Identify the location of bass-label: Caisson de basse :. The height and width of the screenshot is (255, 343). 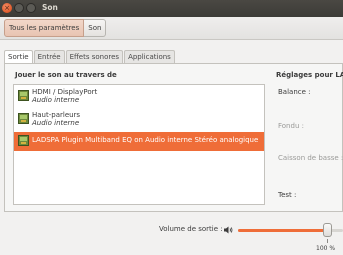
(310, 158).